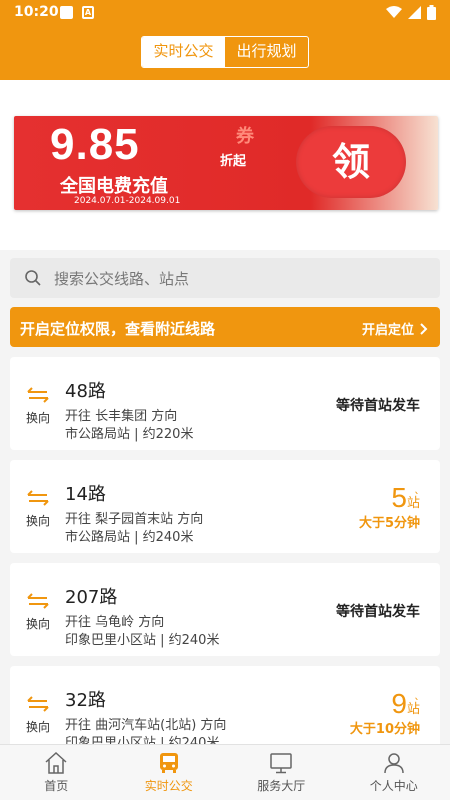 Image resolution: width=450 pixels, height=800 pixels. I want to click on tab-realtime: 实时公交, so click(169, 772).